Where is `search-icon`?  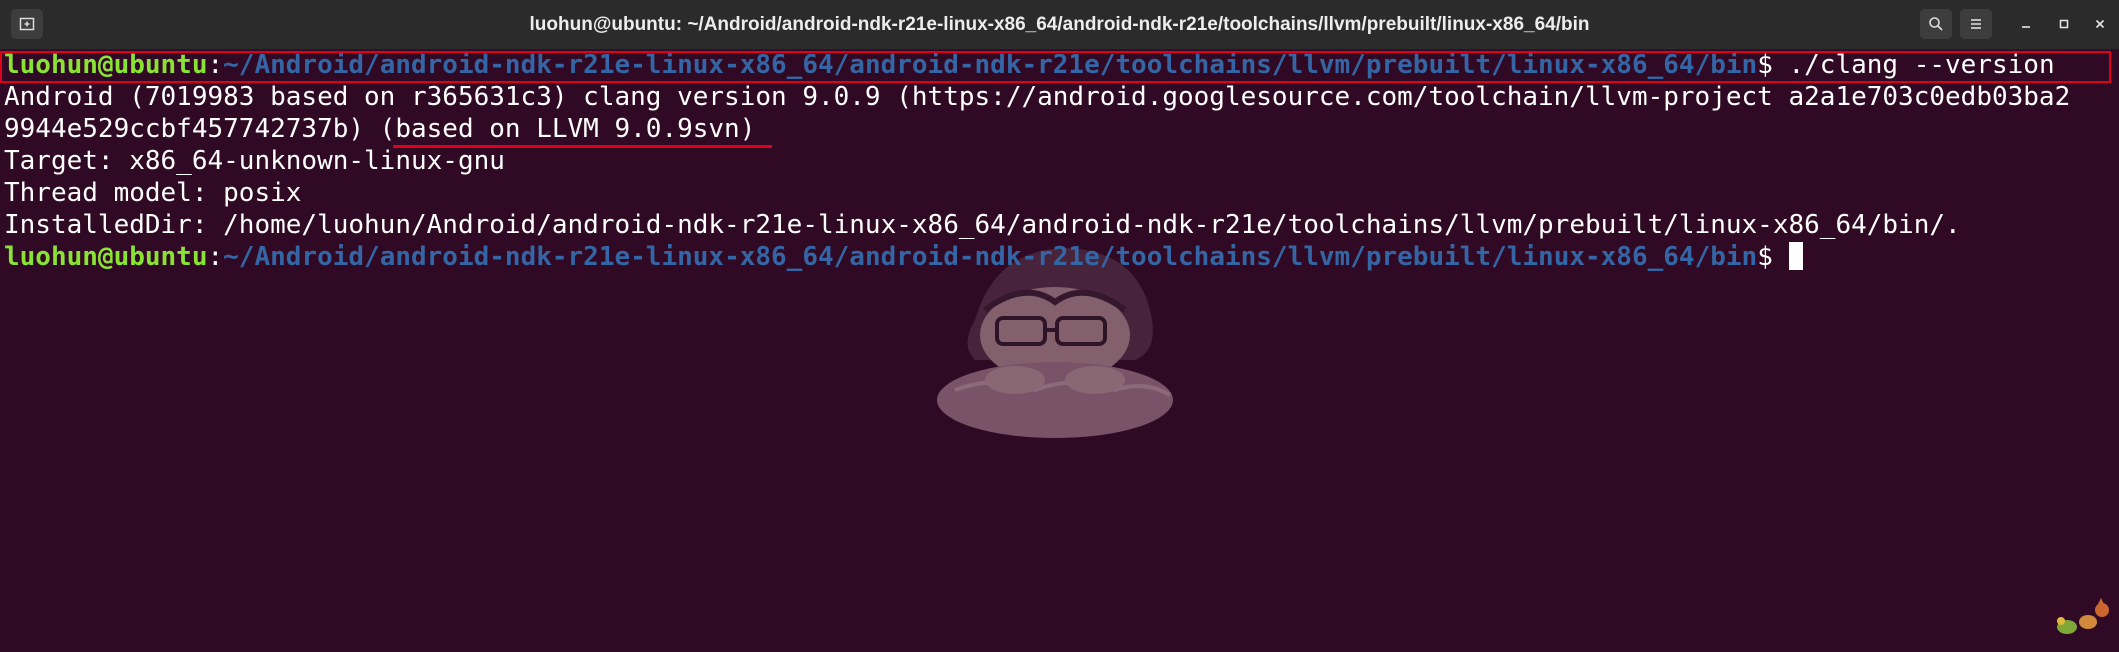 search-icon is located at coordinates (1936, 24).